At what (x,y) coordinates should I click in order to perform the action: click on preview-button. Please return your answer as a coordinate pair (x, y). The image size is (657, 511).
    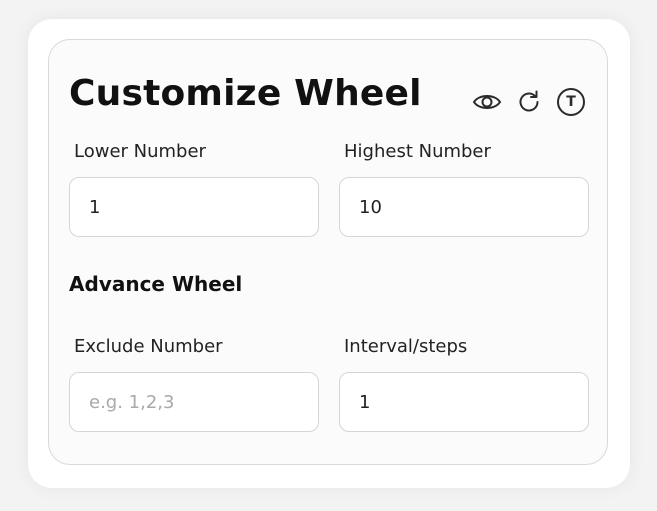
    Looking at the image, I should click on (487, 102).